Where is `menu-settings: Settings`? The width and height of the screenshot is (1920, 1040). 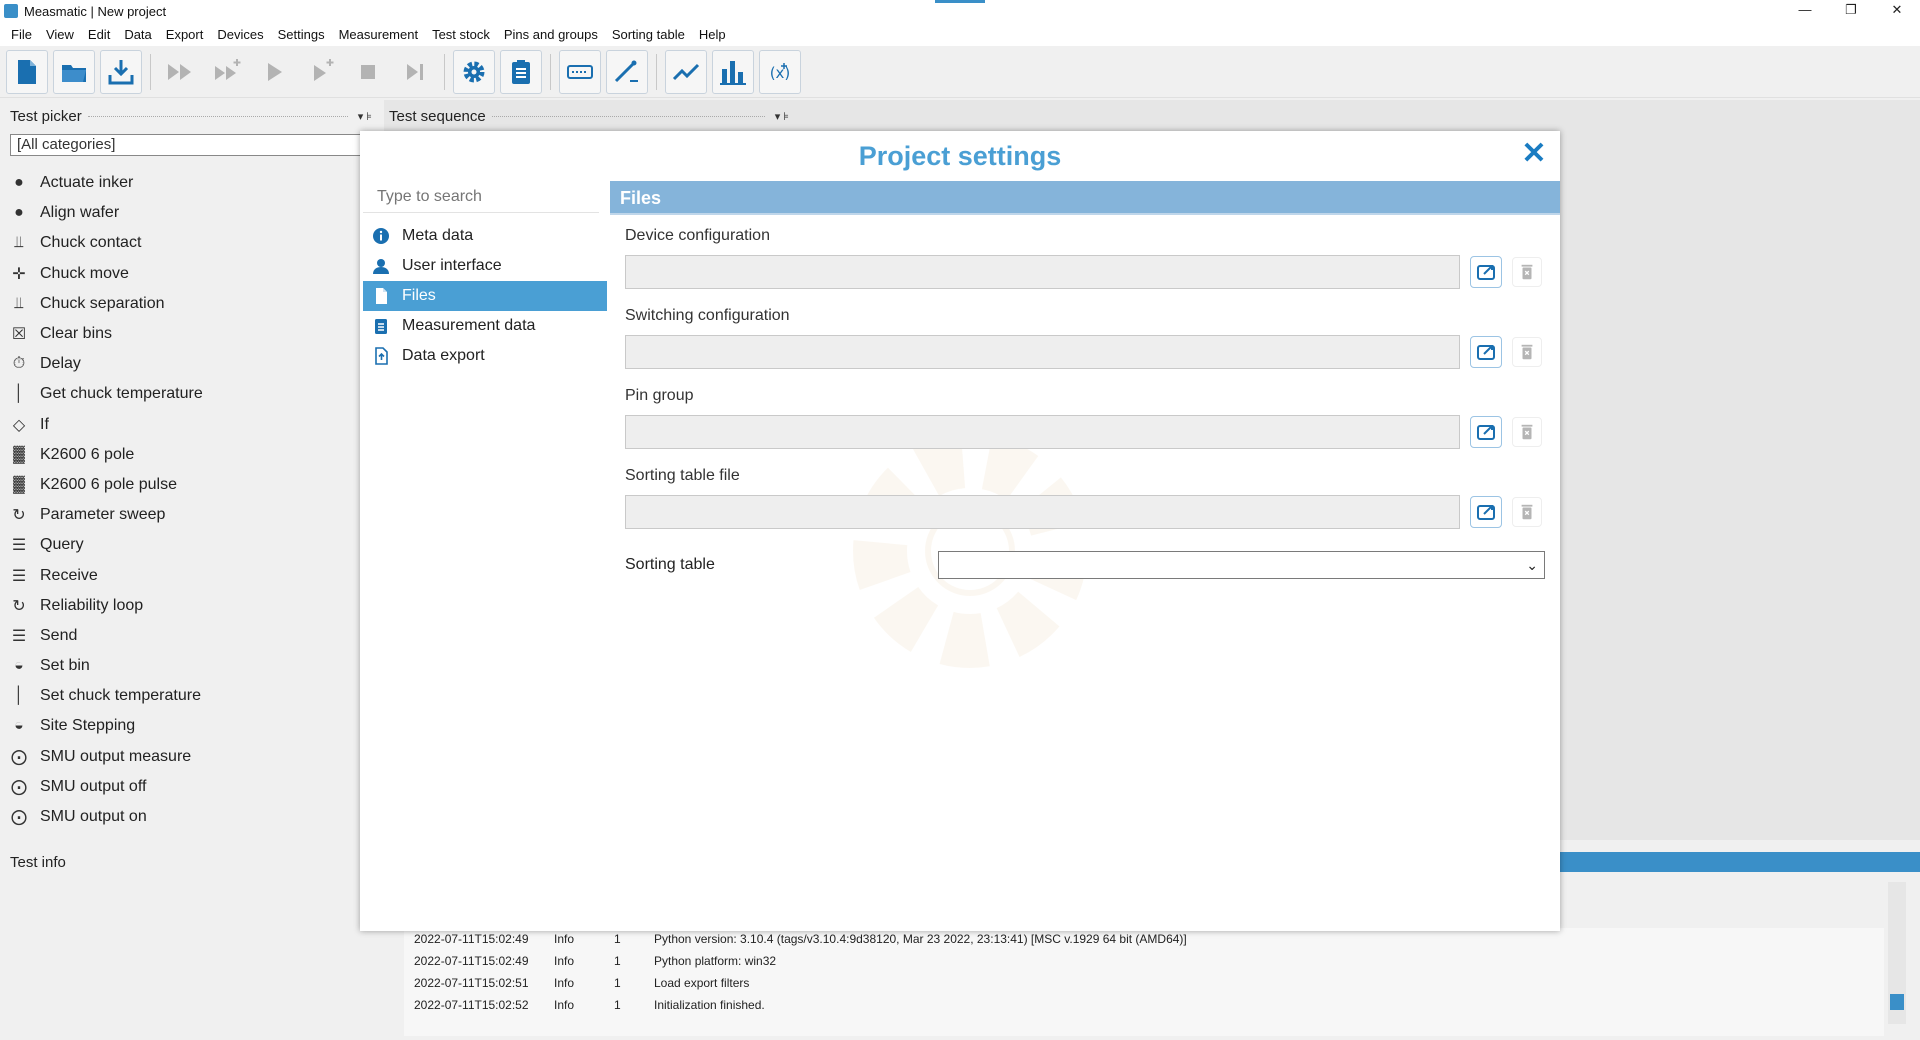
menu-settings: Settings is located at coordinates (301, 34).